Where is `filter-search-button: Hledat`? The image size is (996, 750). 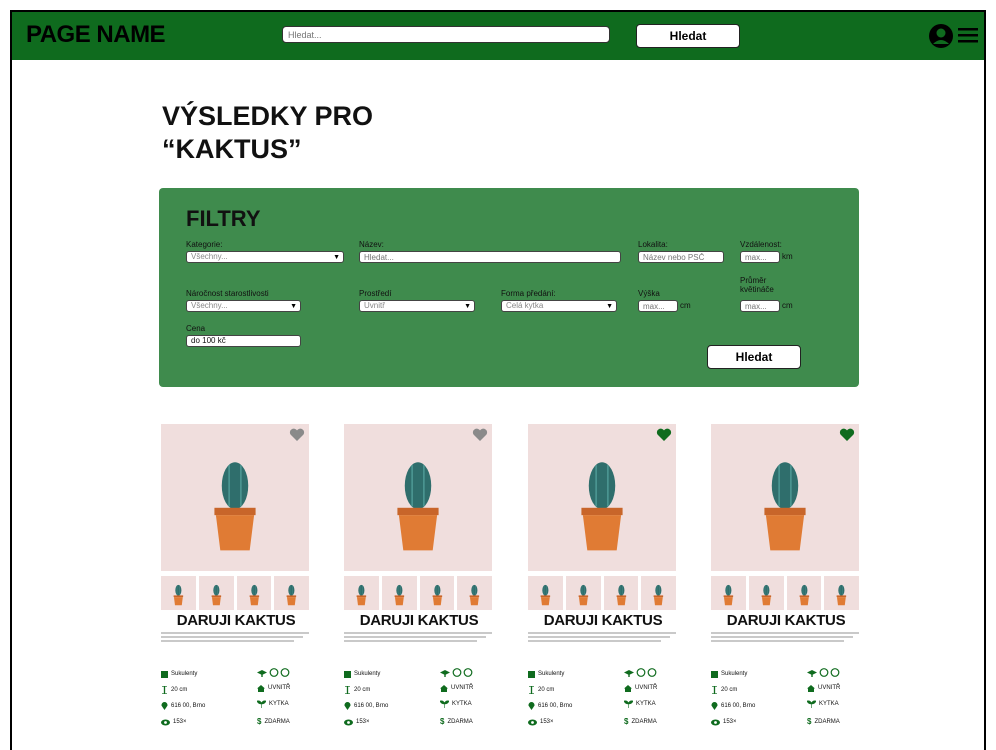 filter-search-button: Hledat is located at coordinates (754, 357).